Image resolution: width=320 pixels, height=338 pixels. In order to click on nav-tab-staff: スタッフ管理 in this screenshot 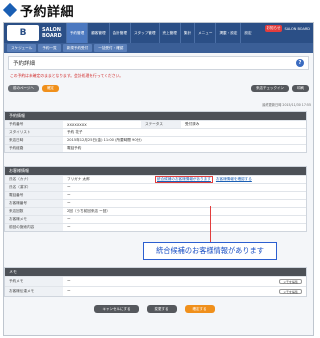, I will do `click(144, 33)`.